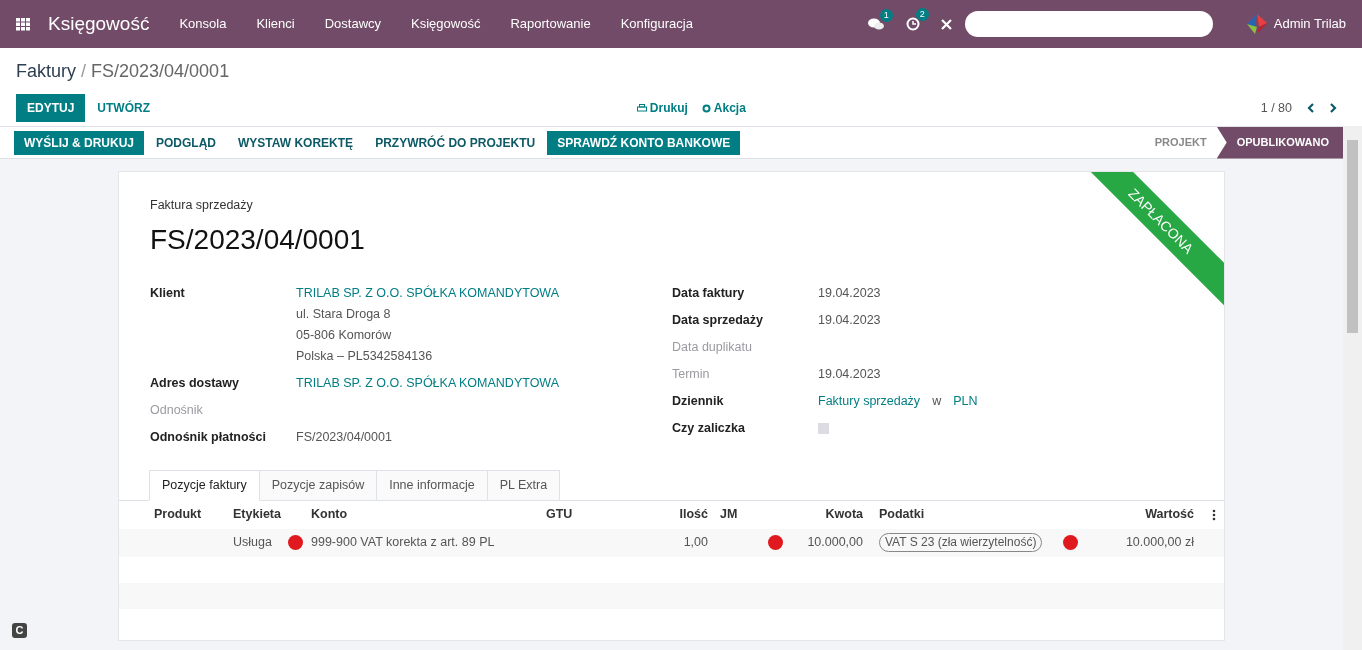  What do you see at coordinates (886, 15) in the screenshot?
I see `count-badge: 1` at bounding box center [886, 15].